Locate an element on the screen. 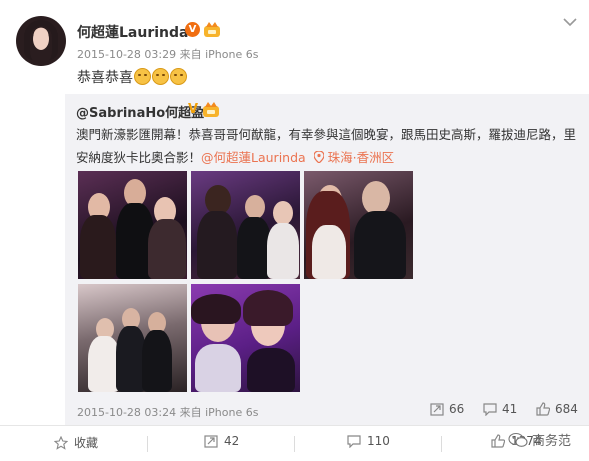 Image resolution: width=589 pixels, height=461 pixels. repost-meta: 2015-10-28 03:24 来自 iPhone 6s is located at coordinates (168, 412).